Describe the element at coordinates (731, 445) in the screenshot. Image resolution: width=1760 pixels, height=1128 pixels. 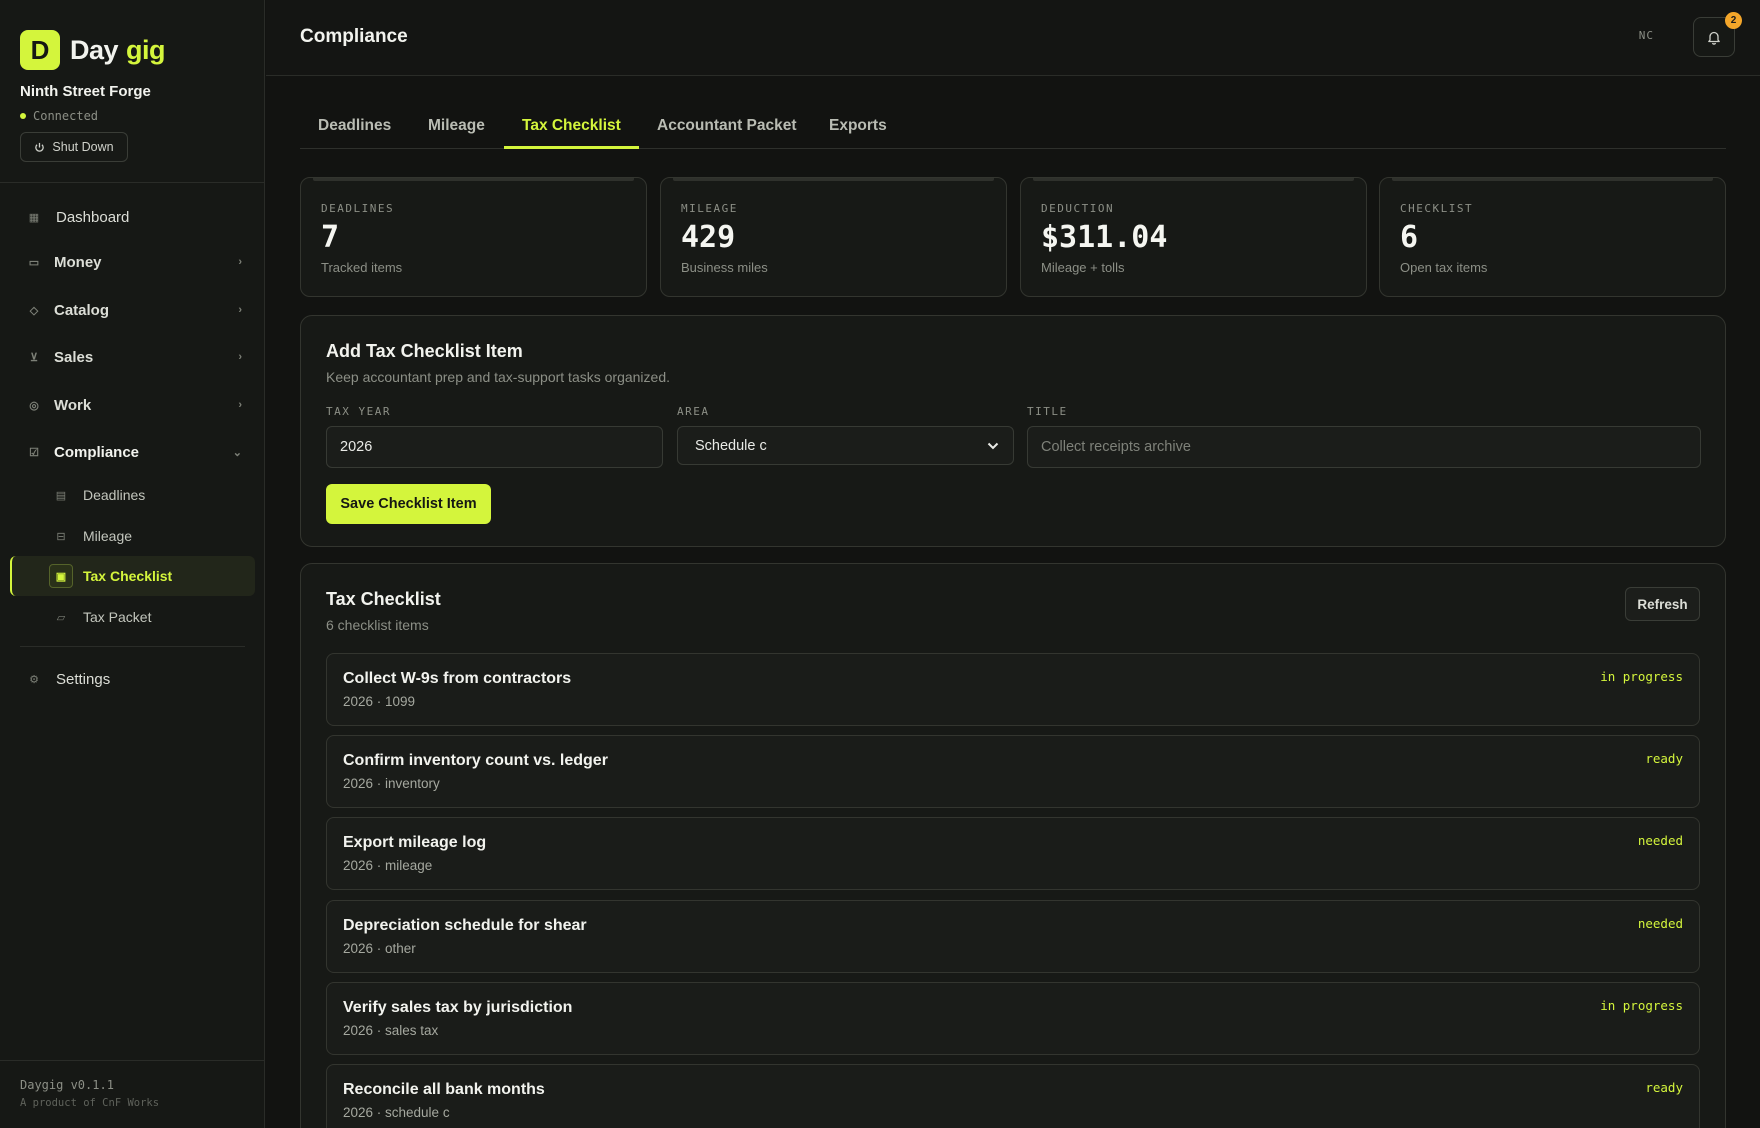
I see `area-select-value: Schedule c` at that location.